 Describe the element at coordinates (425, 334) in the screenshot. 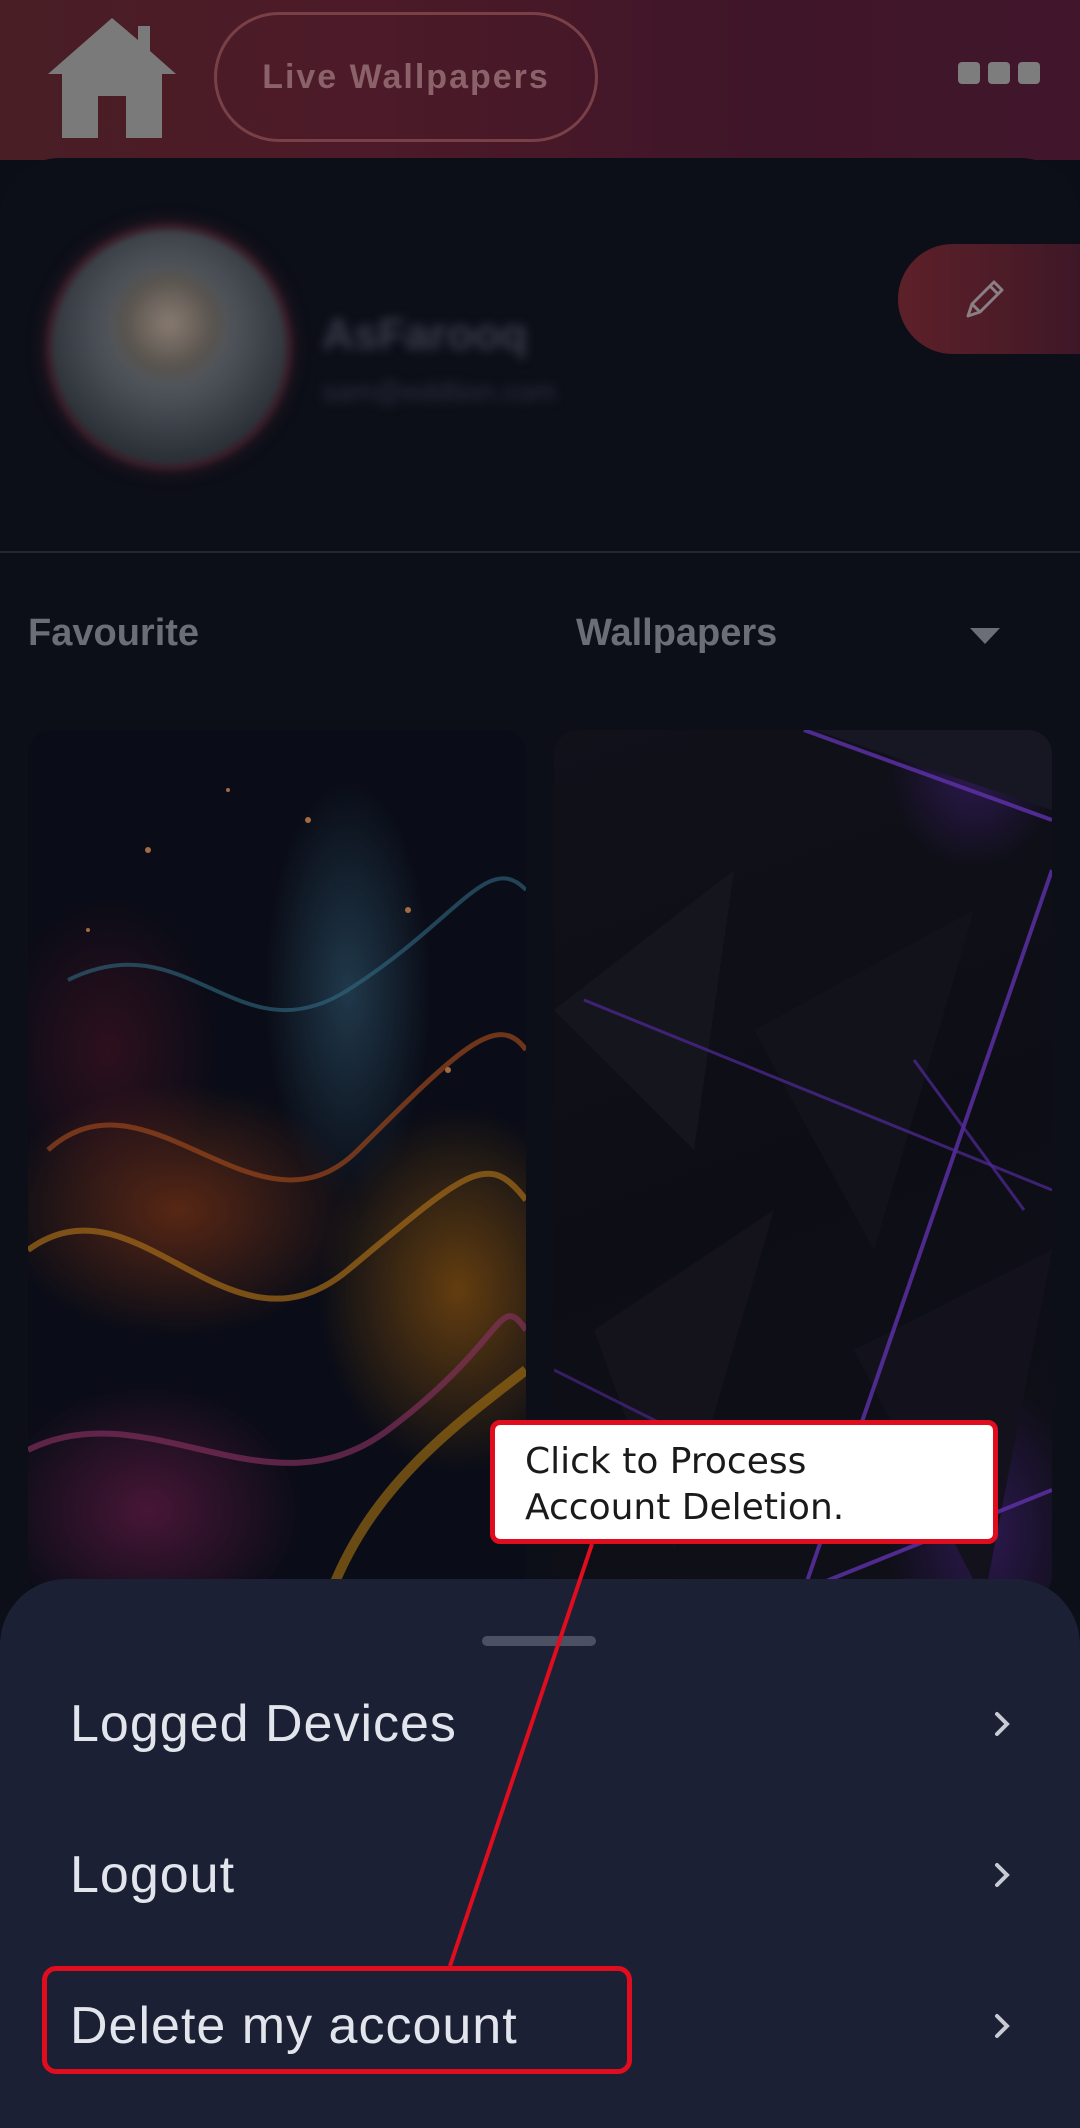

I see `profile-name: AsFarooq` at that location.